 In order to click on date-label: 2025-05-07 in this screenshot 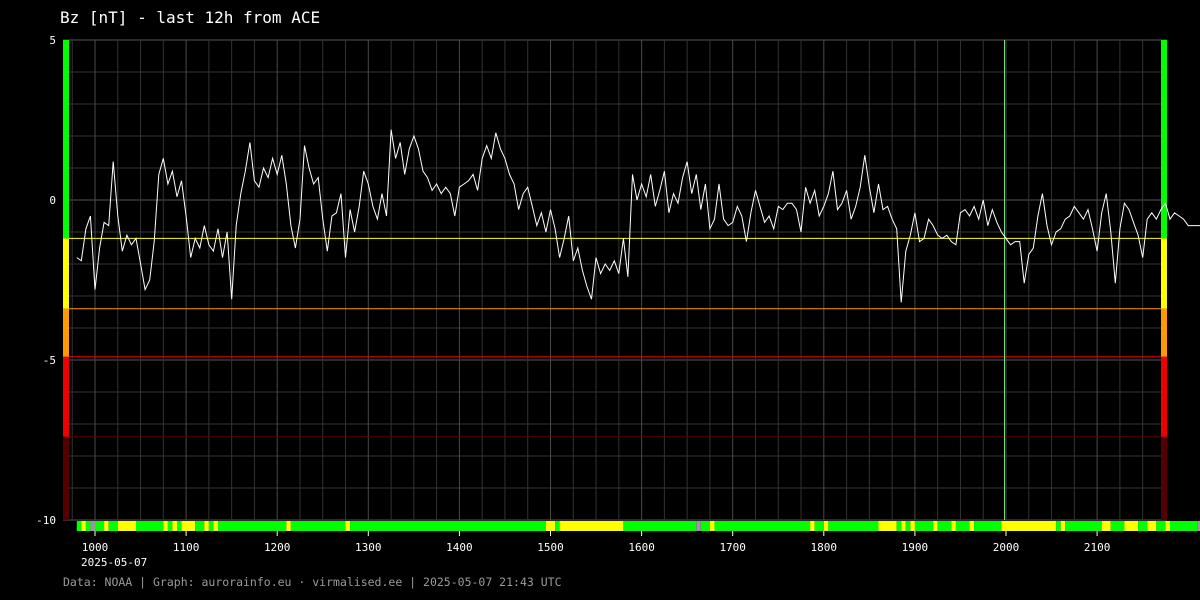, I will do `click(114, 562)`.